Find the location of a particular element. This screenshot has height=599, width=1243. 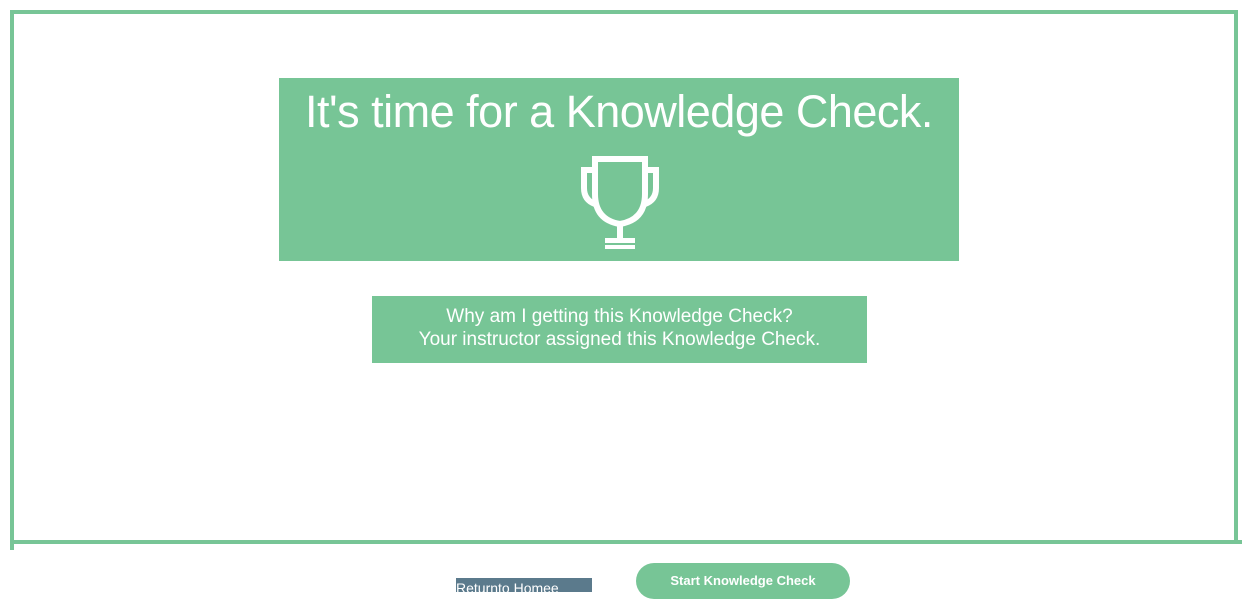

return-home-link: Returnto Homee is located at coordinates (524, 585).